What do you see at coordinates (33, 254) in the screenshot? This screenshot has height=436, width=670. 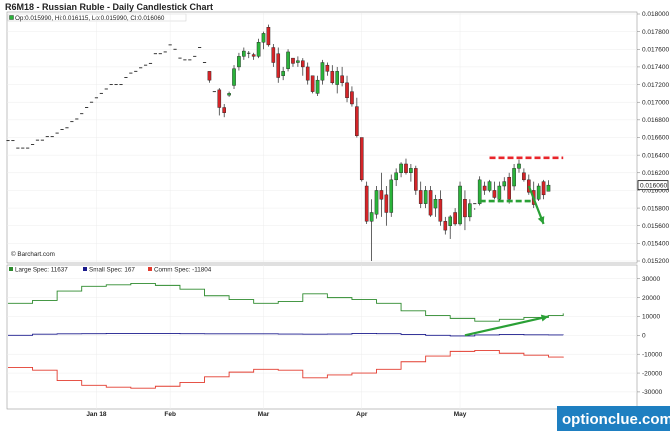 I see `source-label: © Barchart.com` at bounding box center [33, 254].